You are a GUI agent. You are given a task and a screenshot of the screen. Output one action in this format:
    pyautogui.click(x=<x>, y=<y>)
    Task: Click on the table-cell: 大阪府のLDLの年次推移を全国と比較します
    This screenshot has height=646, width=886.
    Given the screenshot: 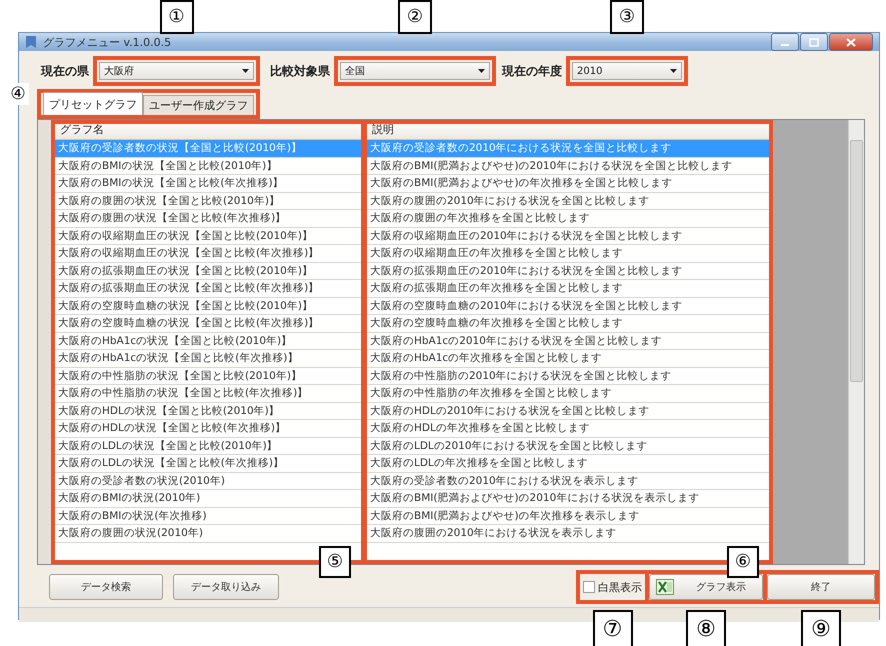 What is the action you would take?
    pyautogui.click(x=568, y=463)
    